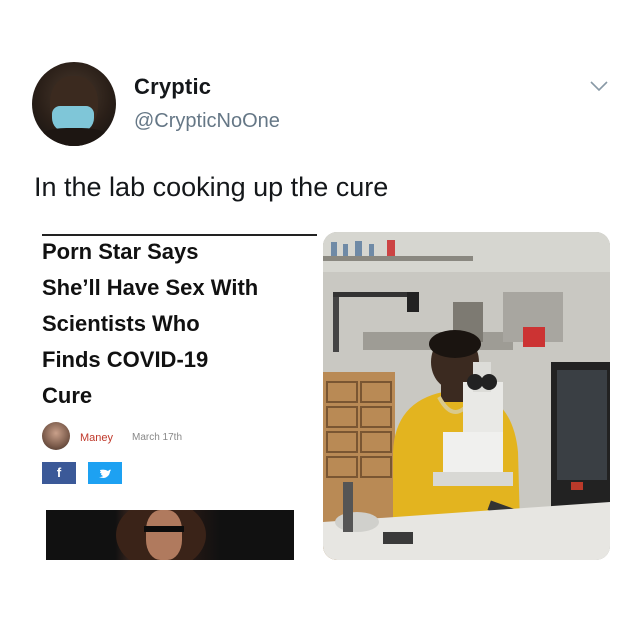 This screenshot has height=640, width=640. What do you see at coordinates (164, 529) in the screenshot?
I see `photo-choker` at bounding box center [164, 529].